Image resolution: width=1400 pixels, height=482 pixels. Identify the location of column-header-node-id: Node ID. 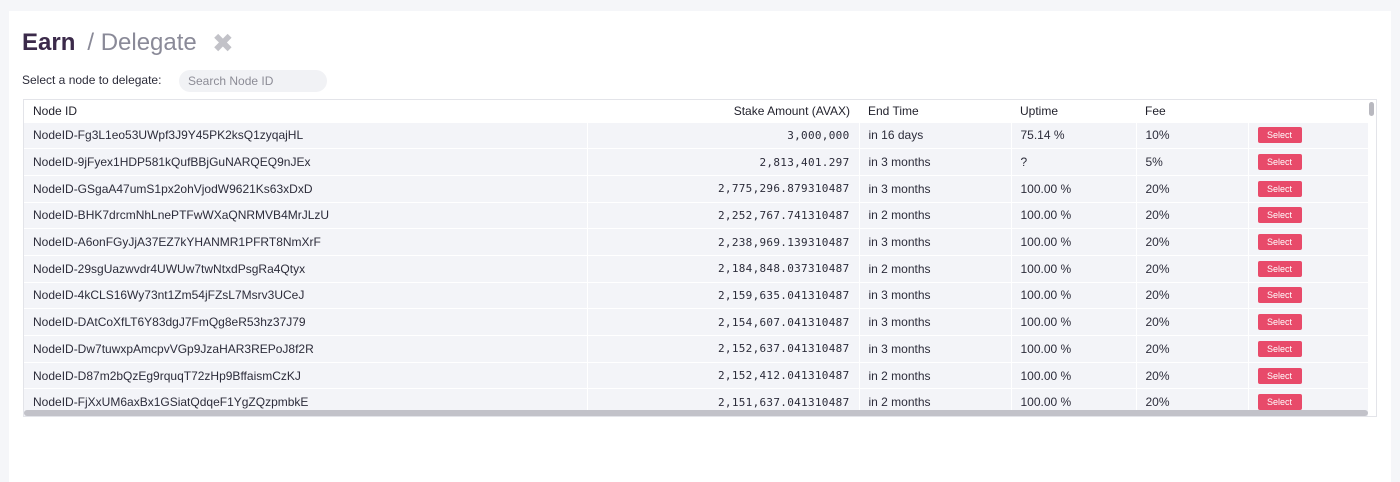
(305, 111).